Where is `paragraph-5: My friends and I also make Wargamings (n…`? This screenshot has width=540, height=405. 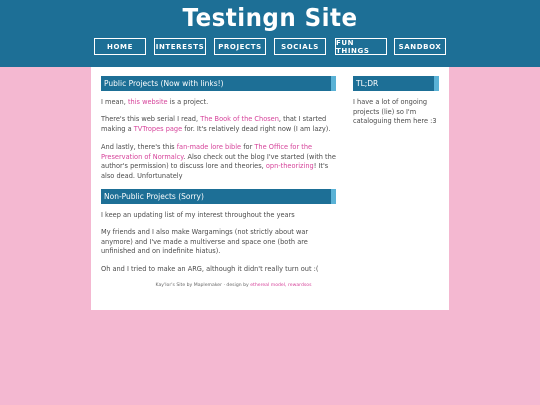
paragraph-5: My friends and I also make Wargamings (n… is located at coordinates (205, 241).